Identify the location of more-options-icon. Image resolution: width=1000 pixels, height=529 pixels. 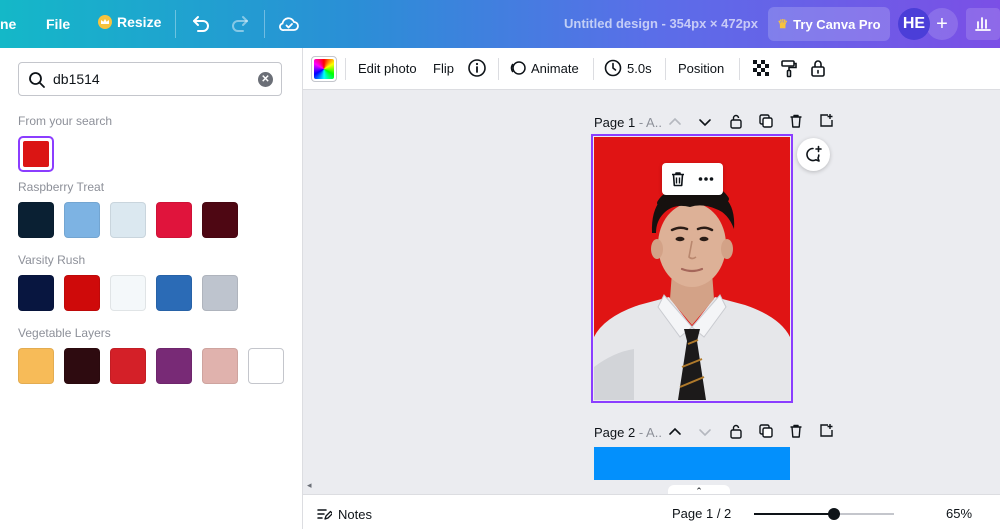
(706, 179).